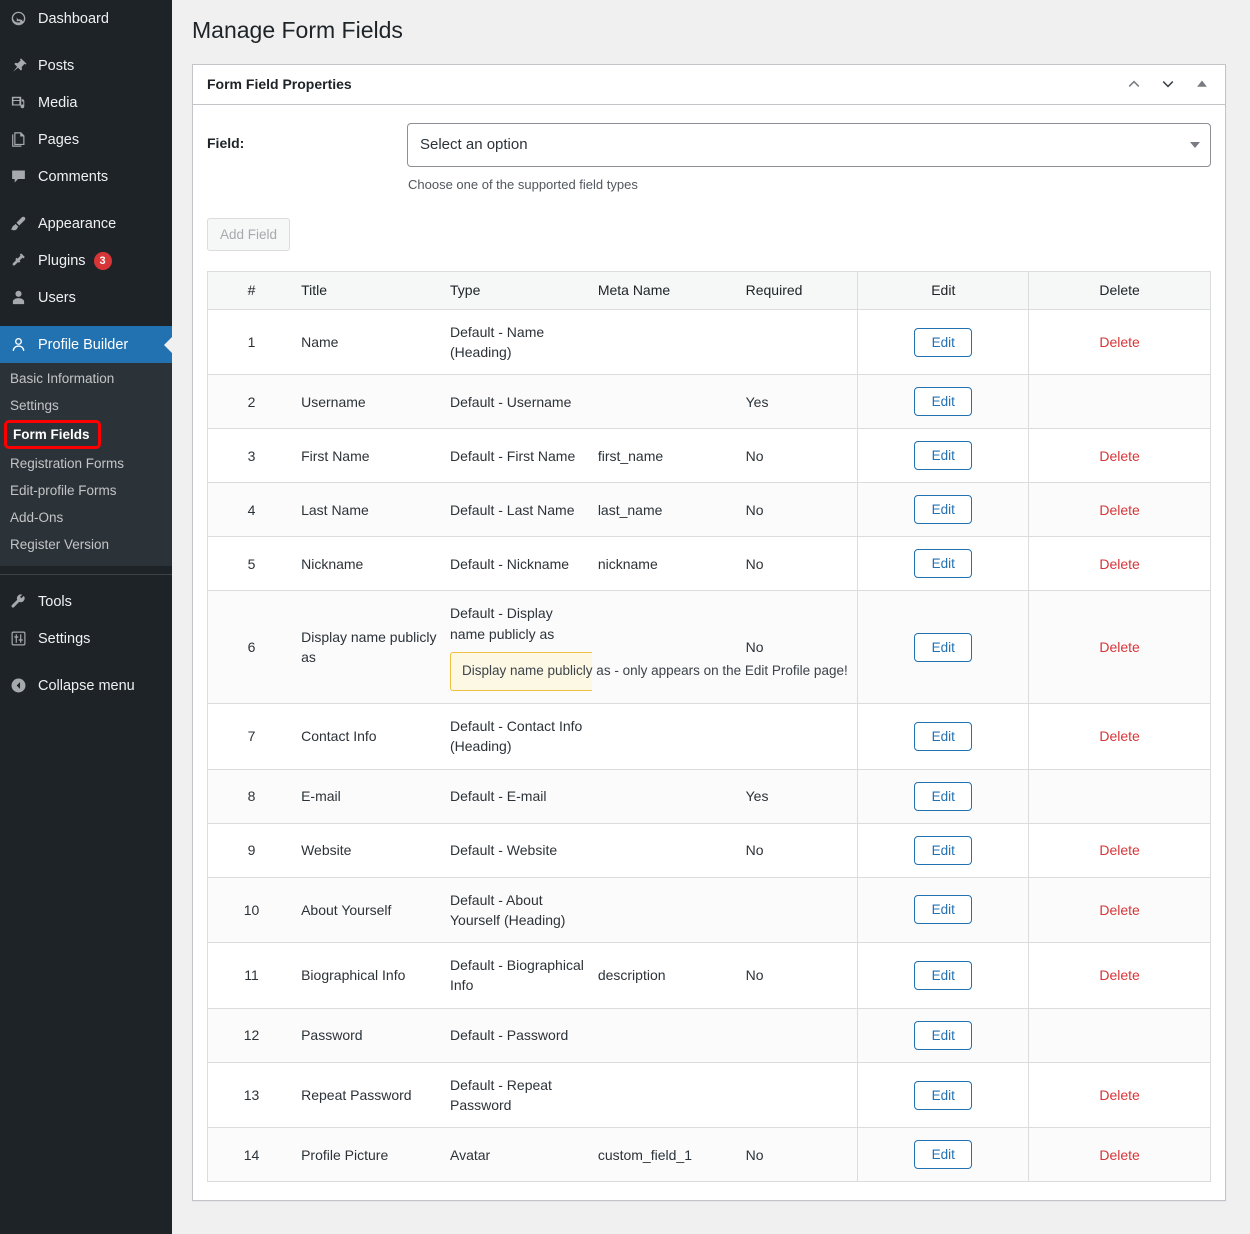  Describe the element at coordinates (809, 144) in the screenshot. I see `field-type-select: Select an option` at that location.